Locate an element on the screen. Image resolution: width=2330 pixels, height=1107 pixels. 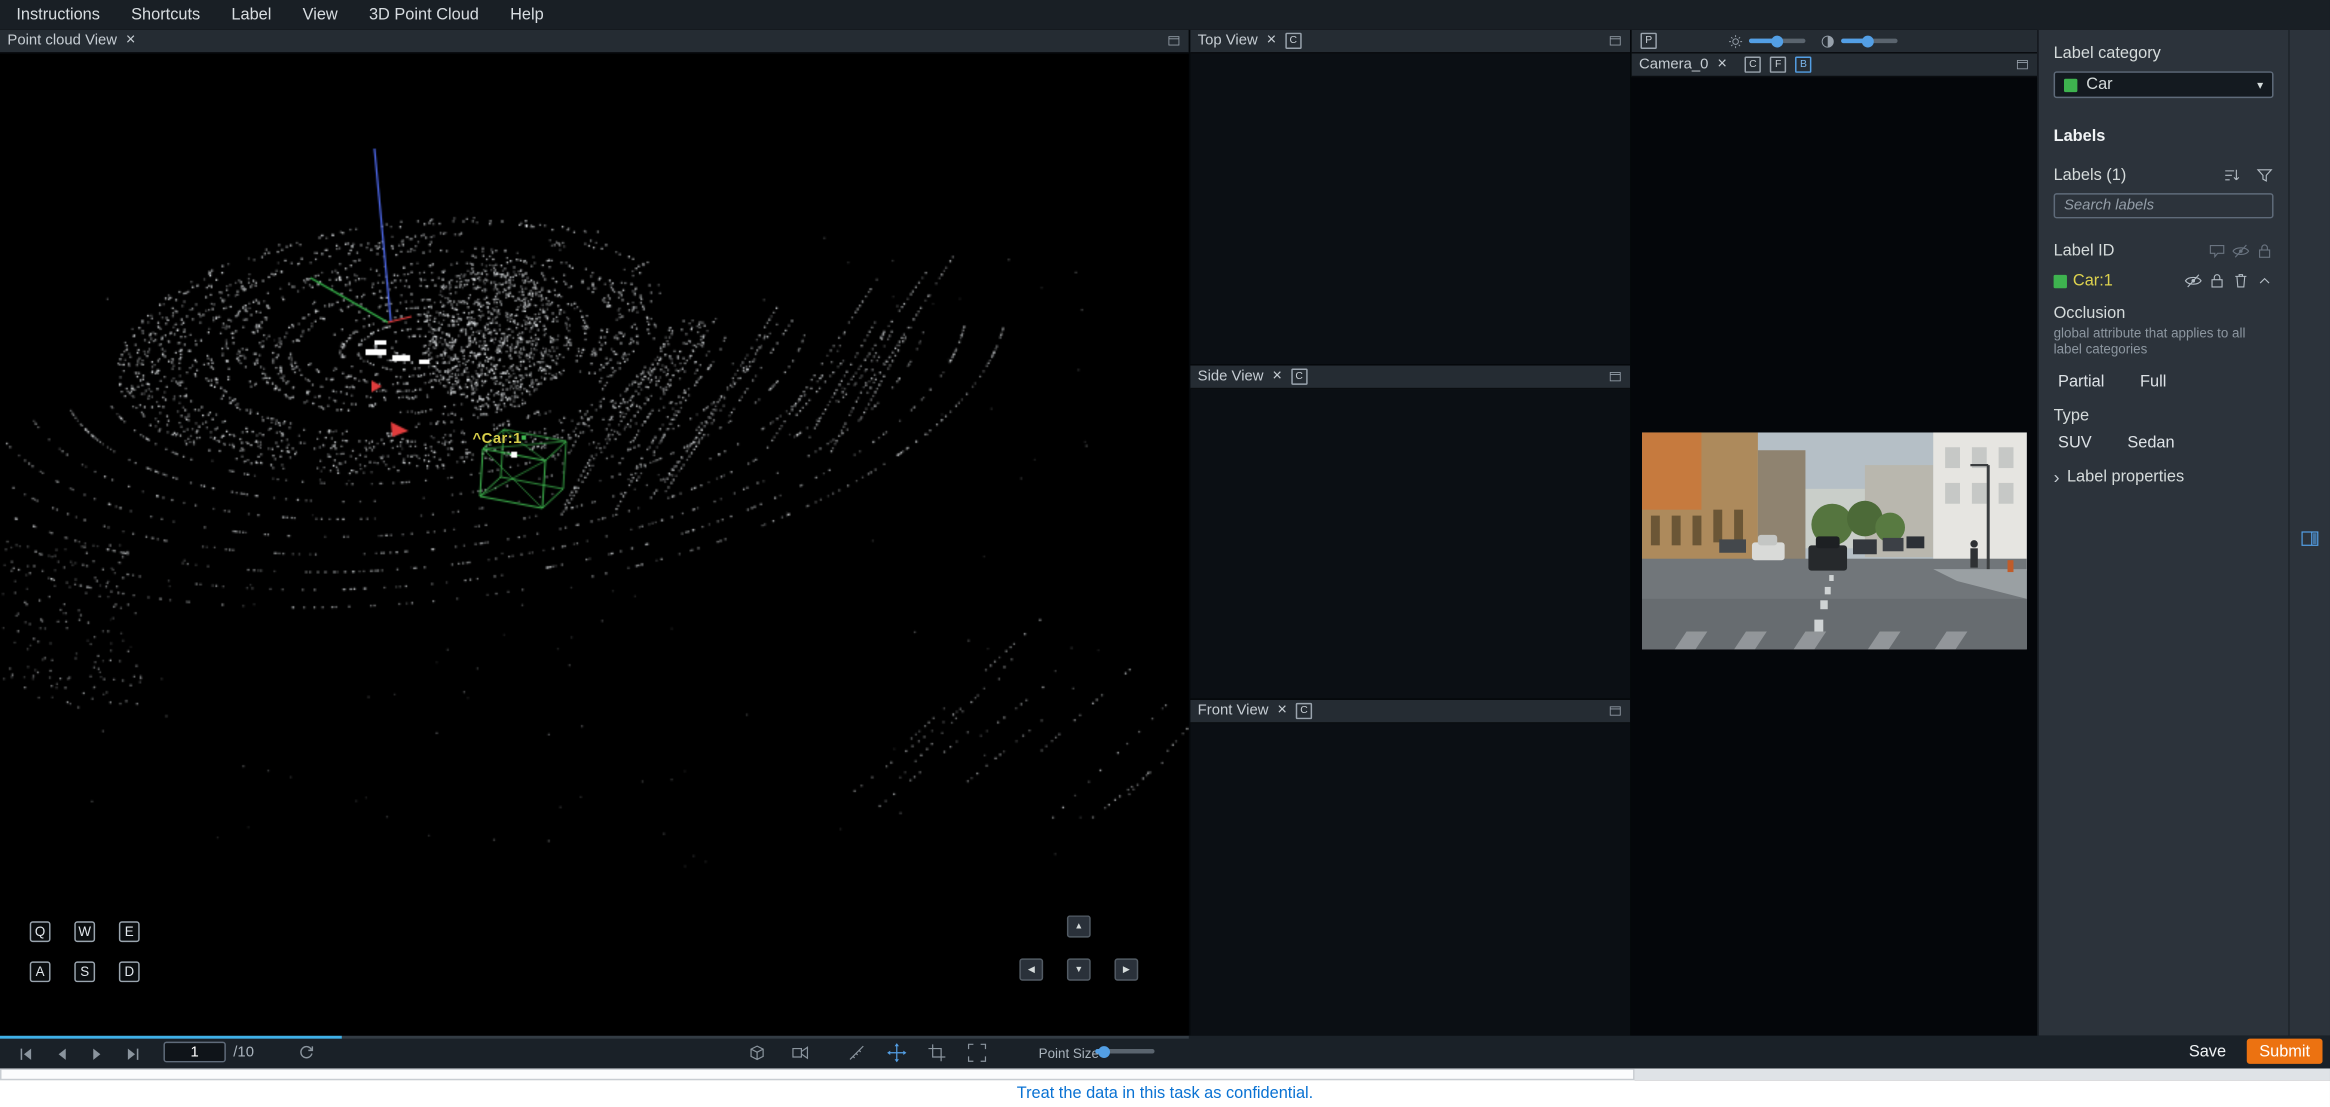
side-view-panel: Side View × C is located at coordinates (1410, 532).